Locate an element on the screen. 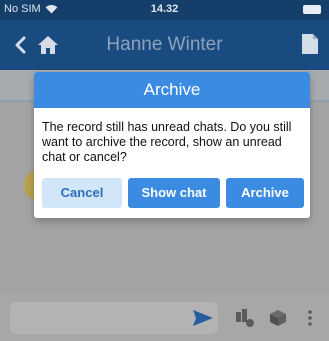 This screenshot has width=329, height=341. message-input is located at coordinates (114, 318).